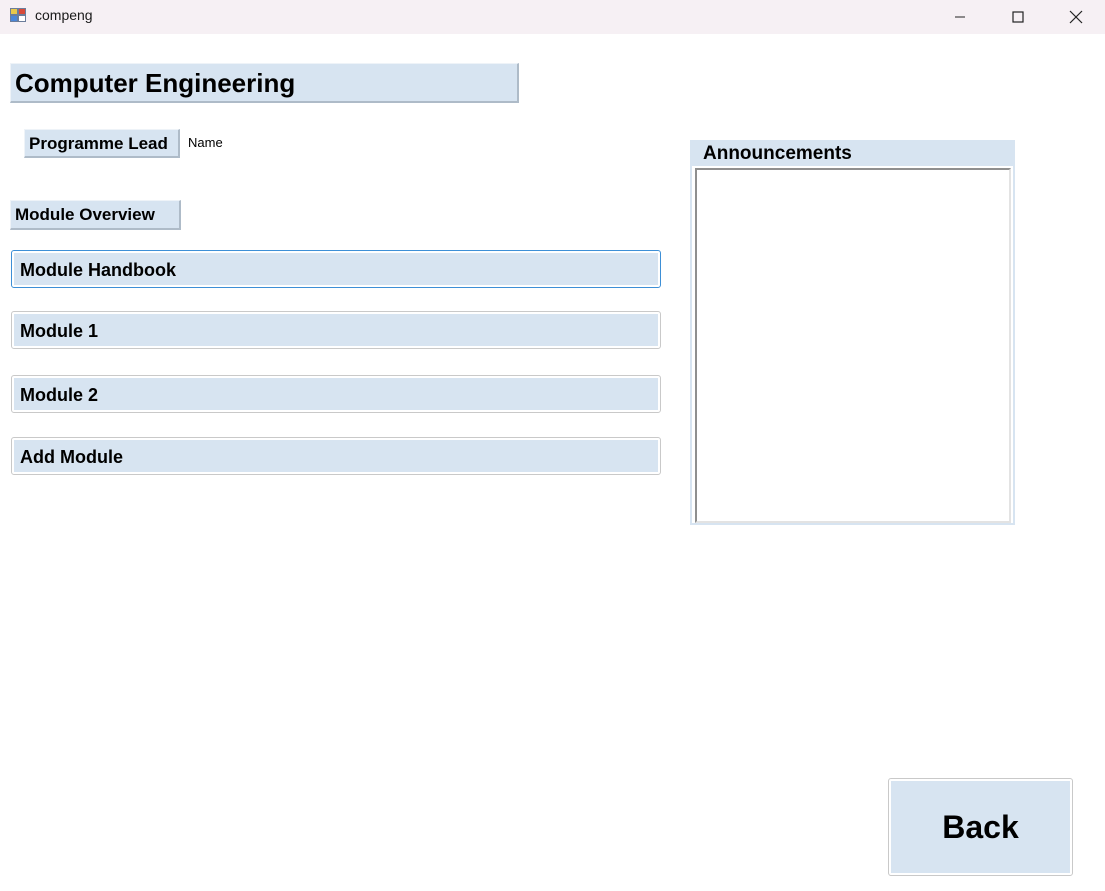  What do you see at coordinates (264, 83) in the screenshot?
I see `page-title: Computer Engineering` at bounding box center [264, 83].